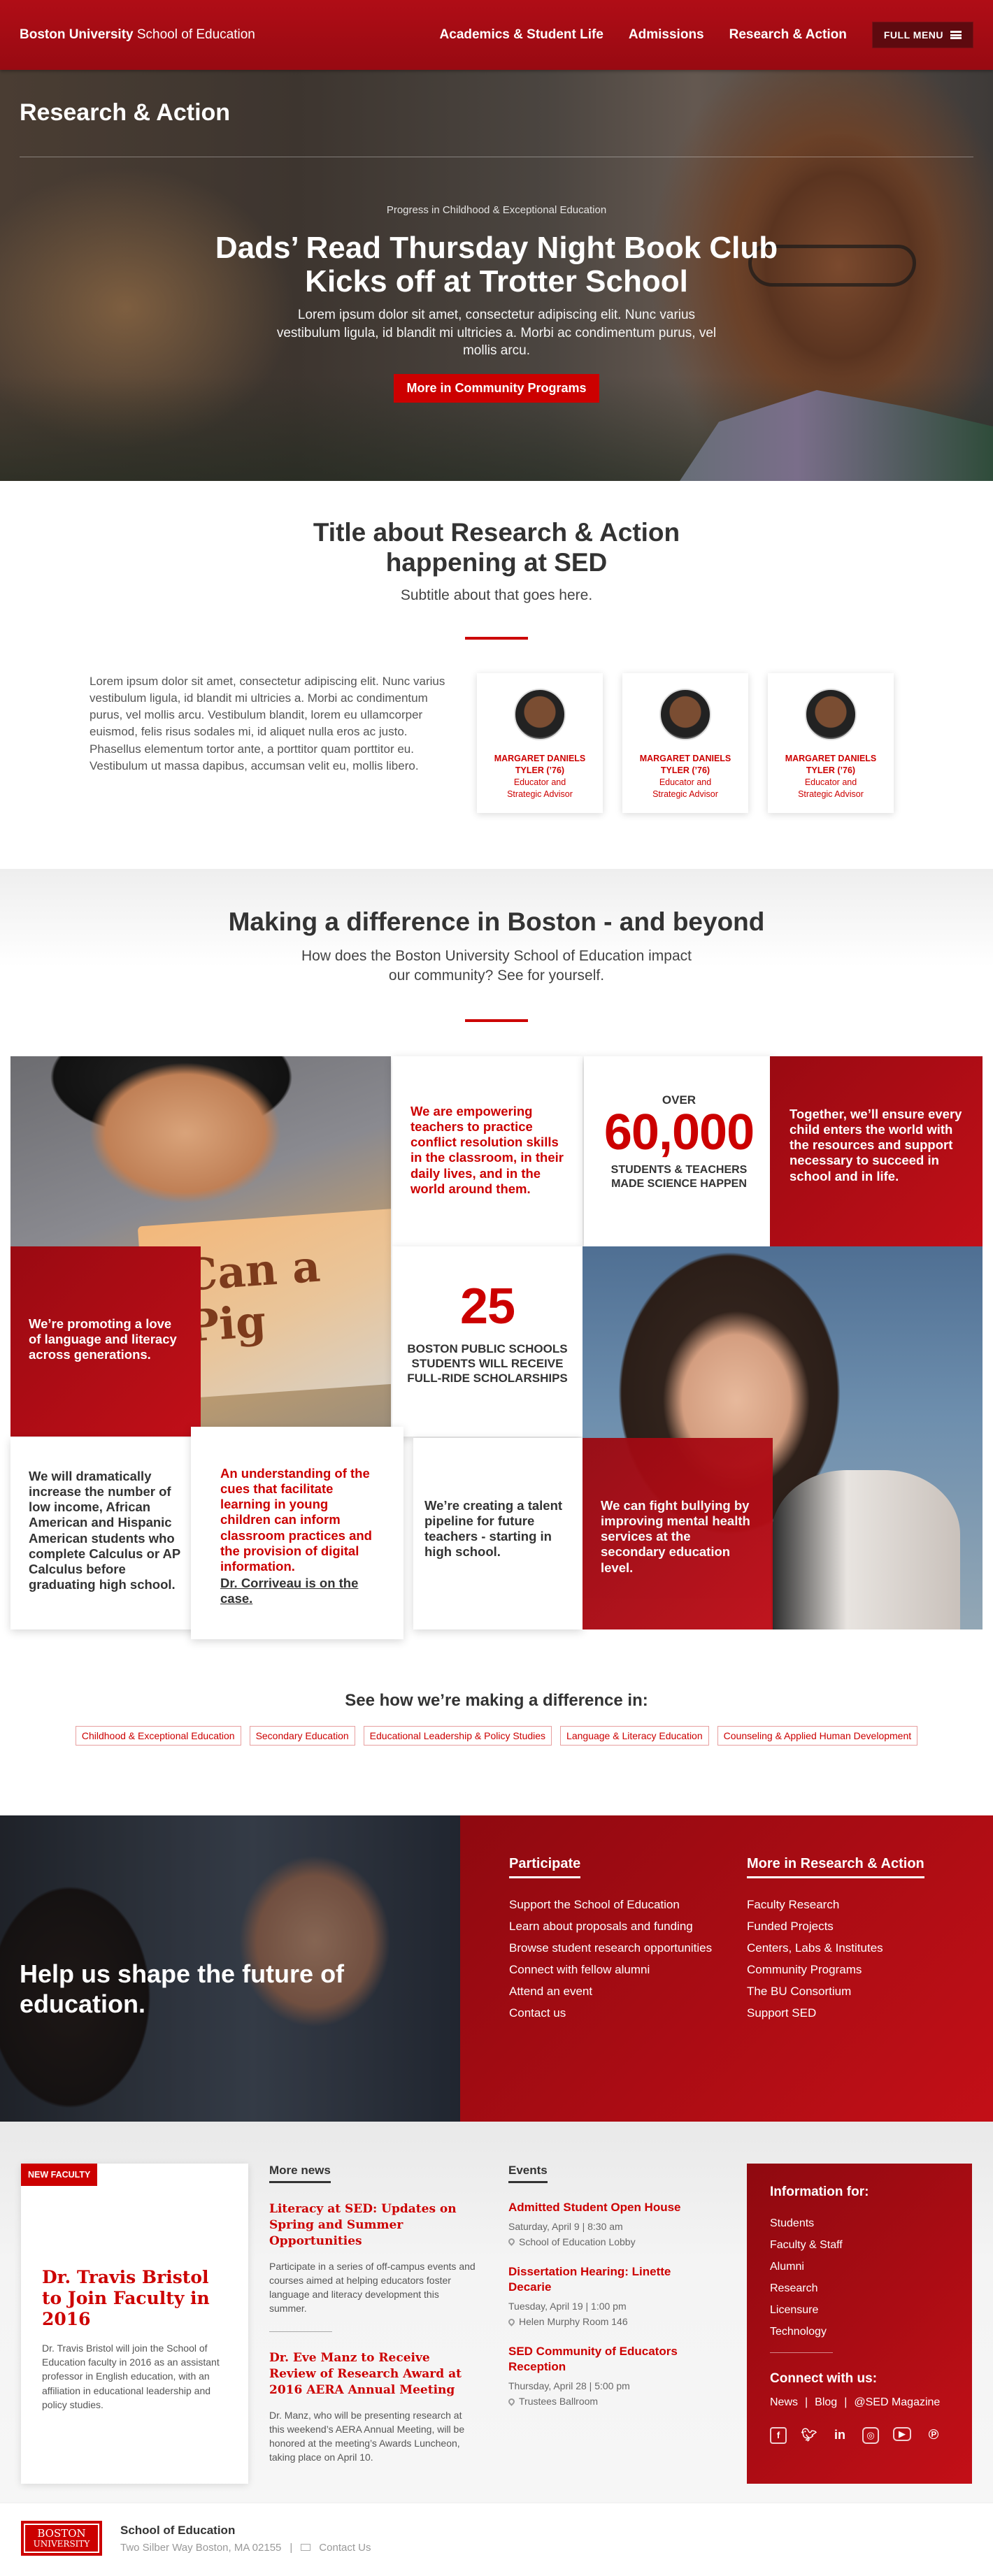  I want to click on shape-future-headline-line-2: education., so click(83, 2003).